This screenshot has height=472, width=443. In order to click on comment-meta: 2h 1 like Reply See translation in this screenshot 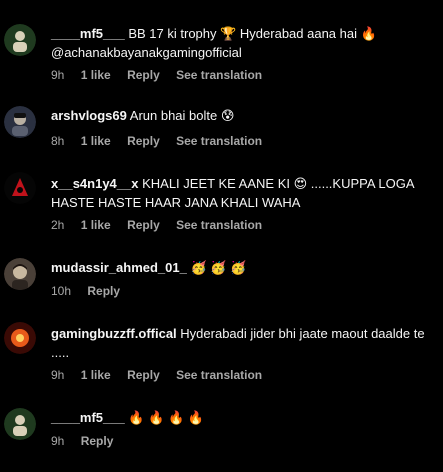, I will do `click(163, 225)`.